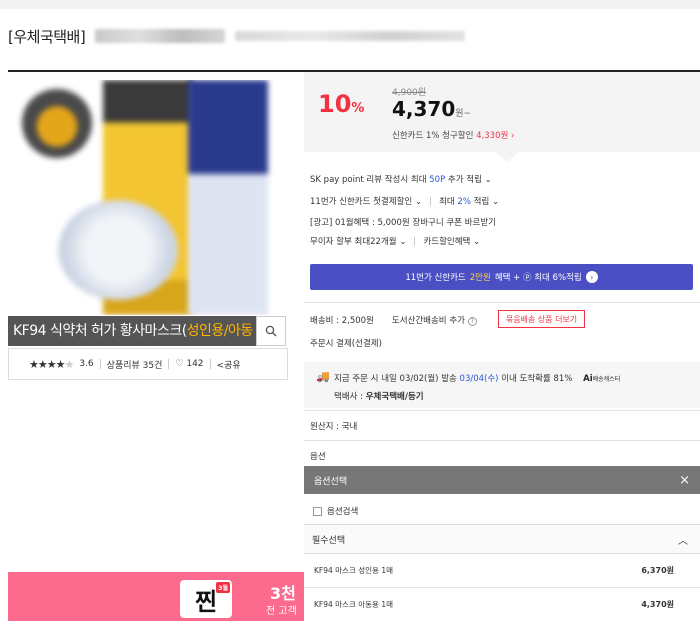 Image resolution: width=700 pixels, height=621 pixels. Describe the element at coordinates (537, 379) in the screenshot. I see `delivery-probability: 이내 도착확률 81%` at that location.